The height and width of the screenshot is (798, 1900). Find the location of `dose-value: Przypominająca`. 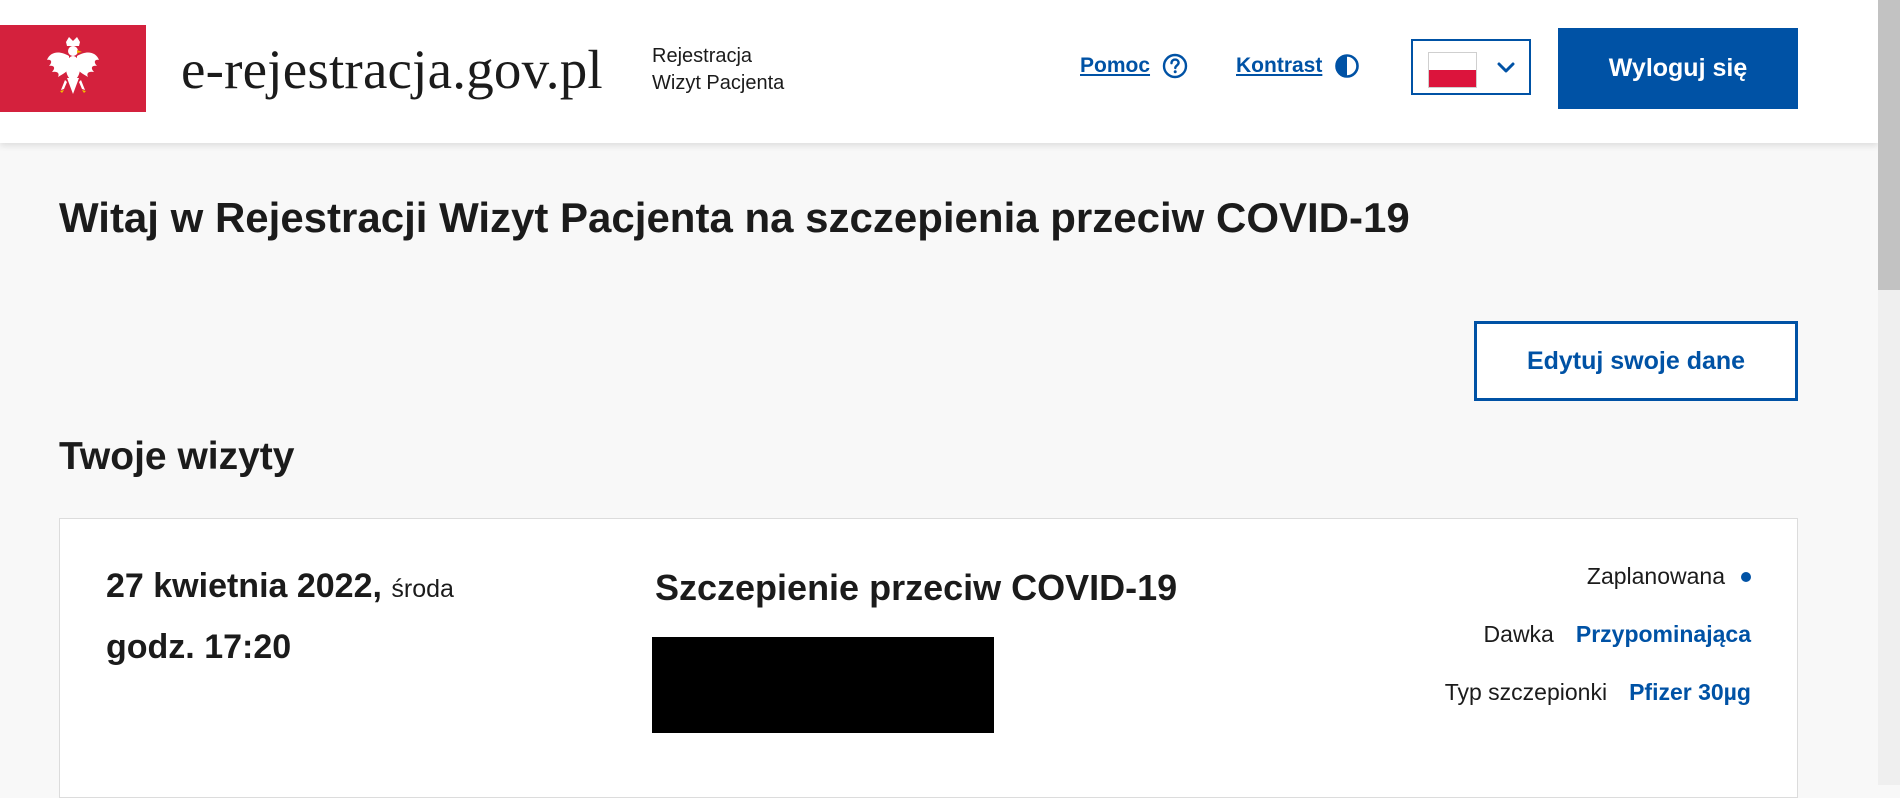

dose-value: Przypominająca is located at coordinates (1663, 634).